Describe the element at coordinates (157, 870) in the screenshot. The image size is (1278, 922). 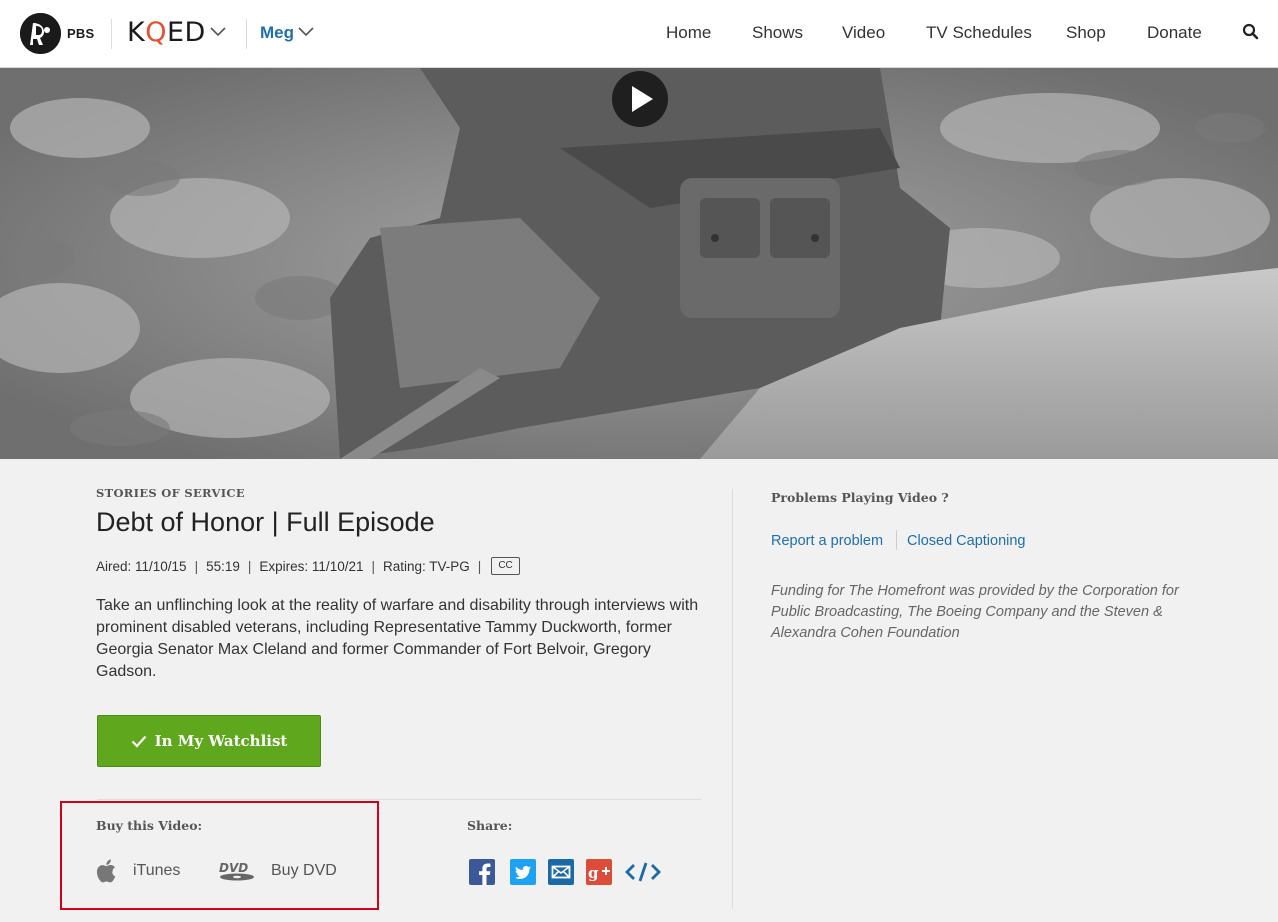
I see `itunes-label: iTunes` at that location.